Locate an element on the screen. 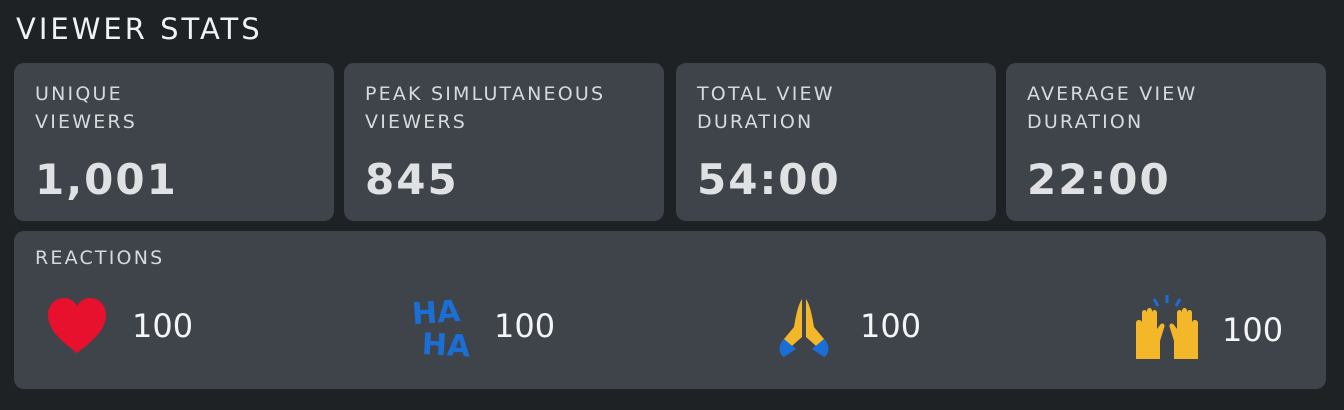 The width and height of the screenshot is (1344, 410). reaction-raised-hands: 100 is located at coordinates (1232, 328).